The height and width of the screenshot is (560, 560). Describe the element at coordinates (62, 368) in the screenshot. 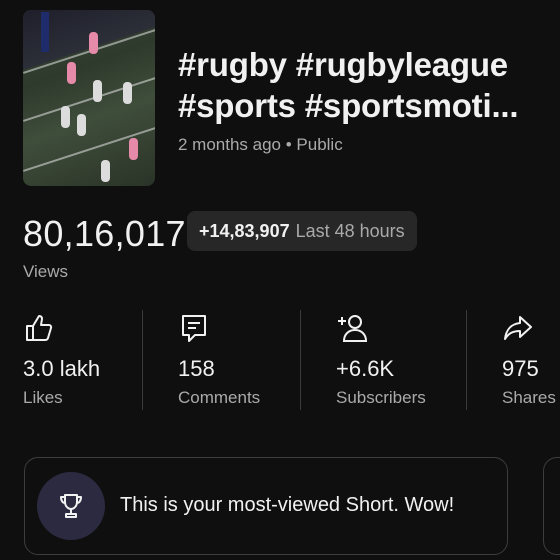

I see `likes-value: 3.0 lakh` at that location.